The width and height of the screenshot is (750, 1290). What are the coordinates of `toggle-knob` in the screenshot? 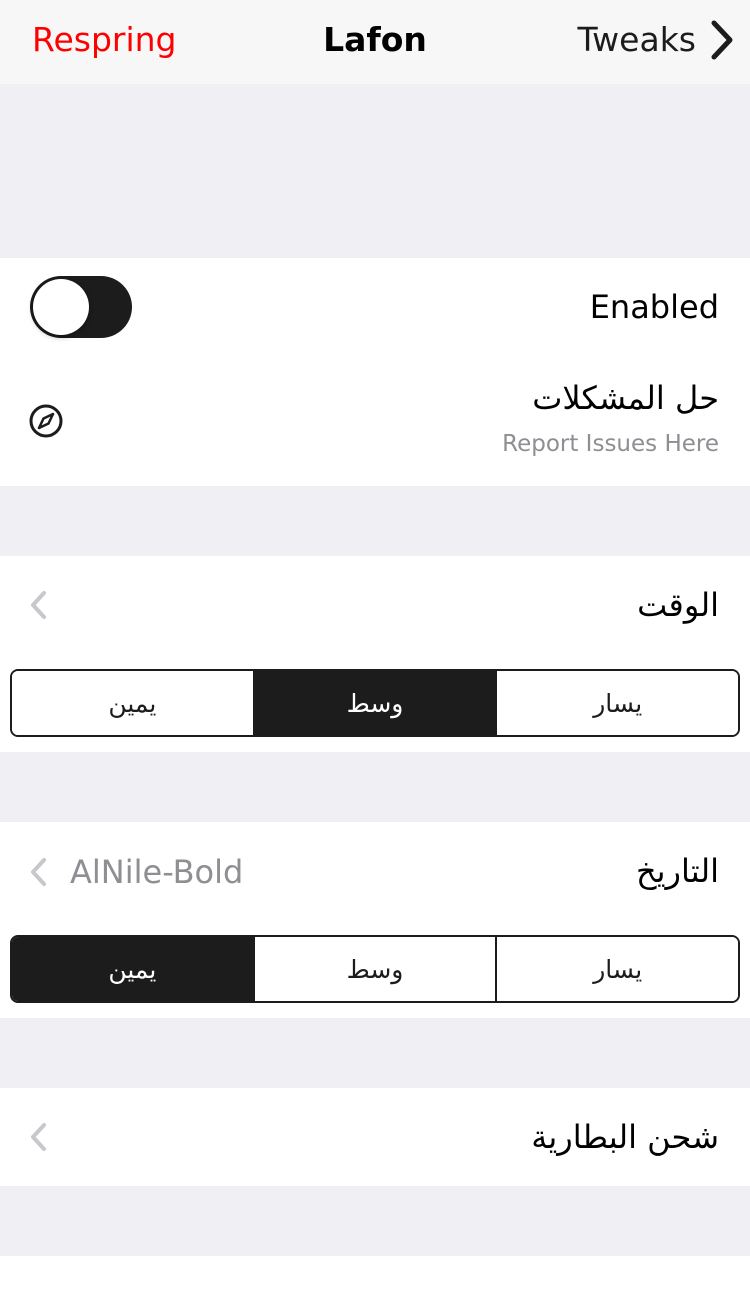 It's located at (61, 307).